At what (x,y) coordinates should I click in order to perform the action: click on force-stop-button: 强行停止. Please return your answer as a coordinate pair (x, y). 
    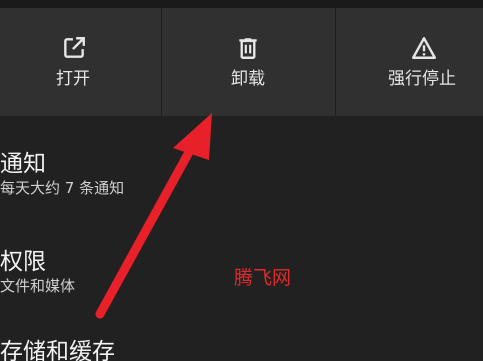
    Looking at the image, I should click on (409, 62).